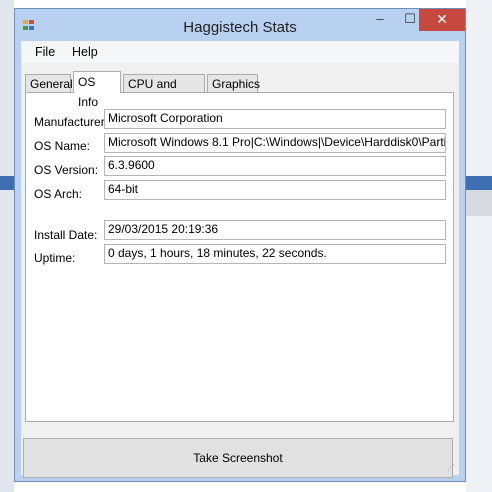 Image resolution: width=492 pixels, height=492 pixels. What do you see at coordinates (71, 122) in the screenshot?
I see `manufacturer-label: Manufacturer:` at bounding box center [71, 122].